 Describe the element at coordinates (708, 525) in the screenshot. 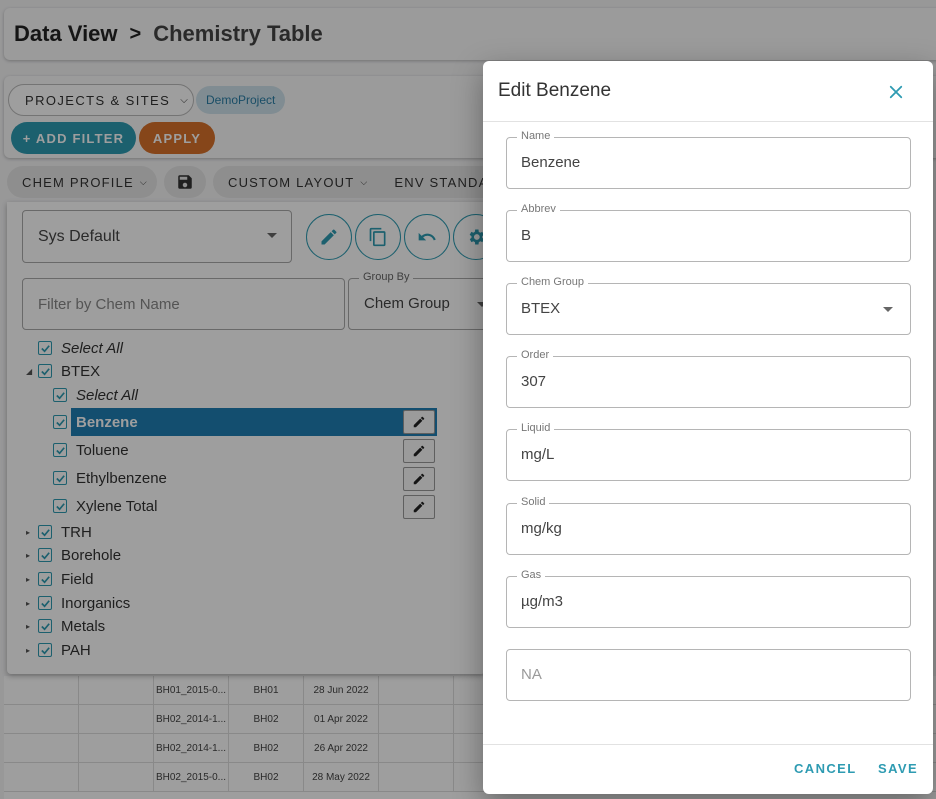

I see `solid-unit-field: Solid mg/kg` at that location.